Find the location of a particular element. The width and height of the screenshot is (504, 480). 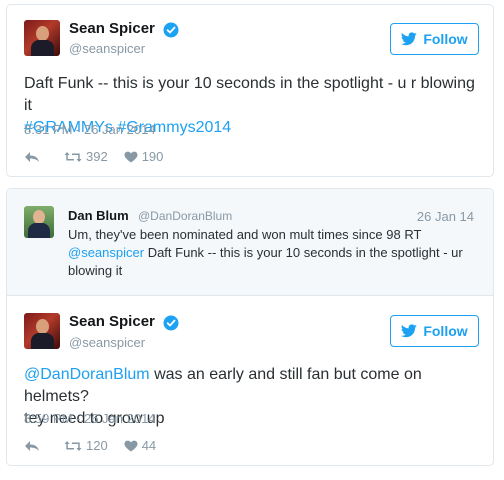

quoted-author-handle: @DanDoranBlum is located at coordinates (185, 216).